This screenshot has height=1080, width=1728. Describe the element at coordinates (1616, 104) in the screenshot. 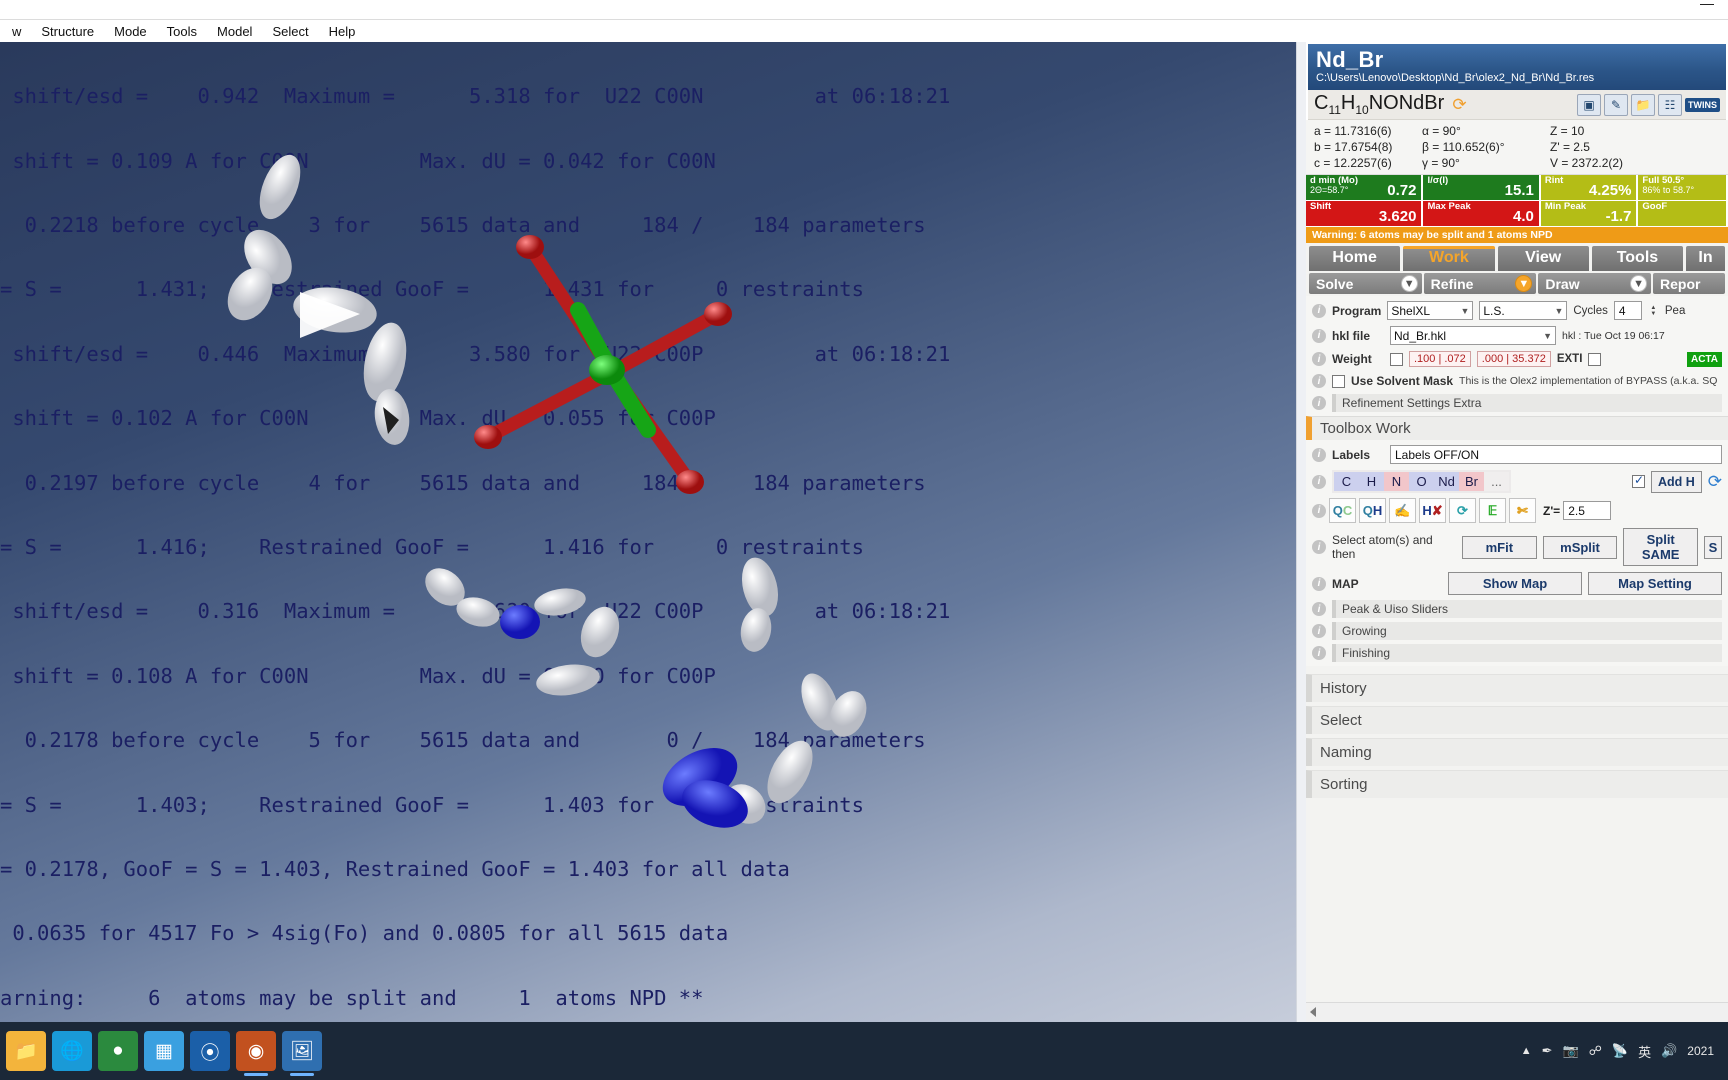

I see `pen-icon: ✎` at that location.